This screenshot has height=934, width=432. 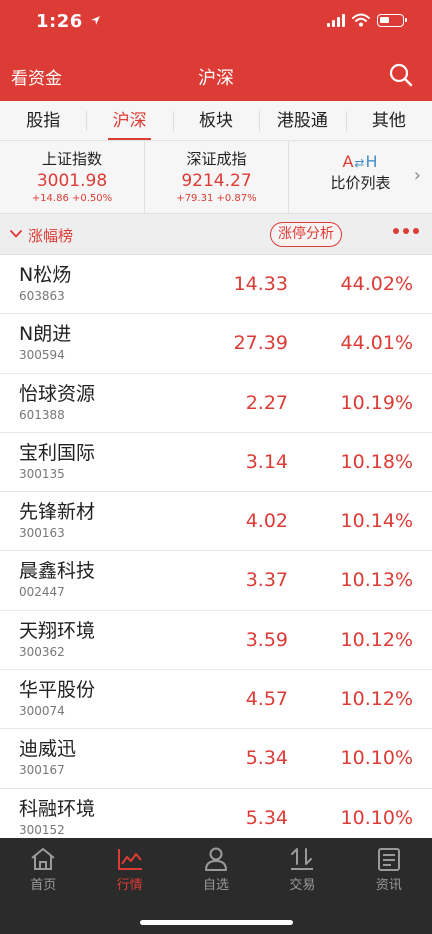 I want to click on index-card-shanghai: 上证指数 3001.98 +14.86 +0.50%, so click(x=72, y=177).